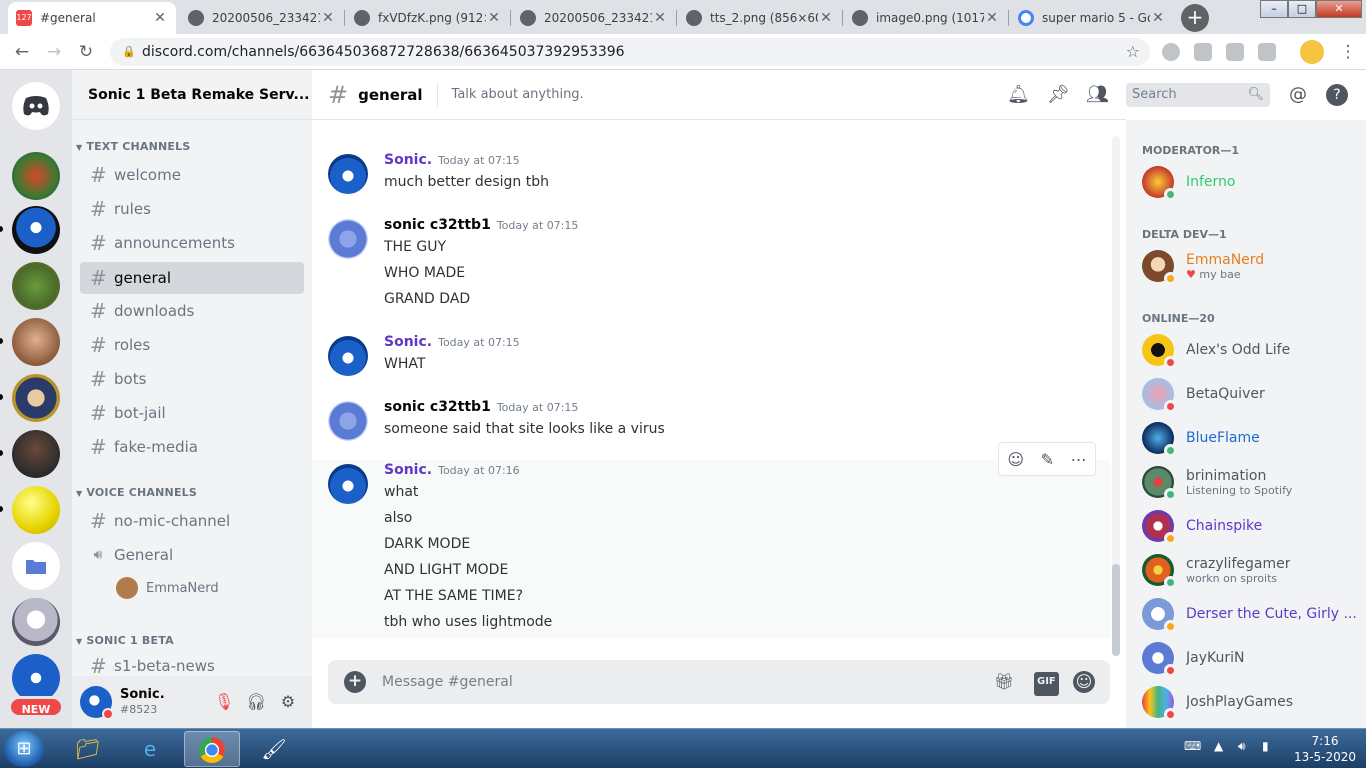 Image resolution: width=1366 pixels, height=774 pixels. What do you see at coordinates (196, 95) in the screenshot?
I see `guild-header: Sonic 1 Beta Remake Serv... ⌄` at bounding box center [196, 95].